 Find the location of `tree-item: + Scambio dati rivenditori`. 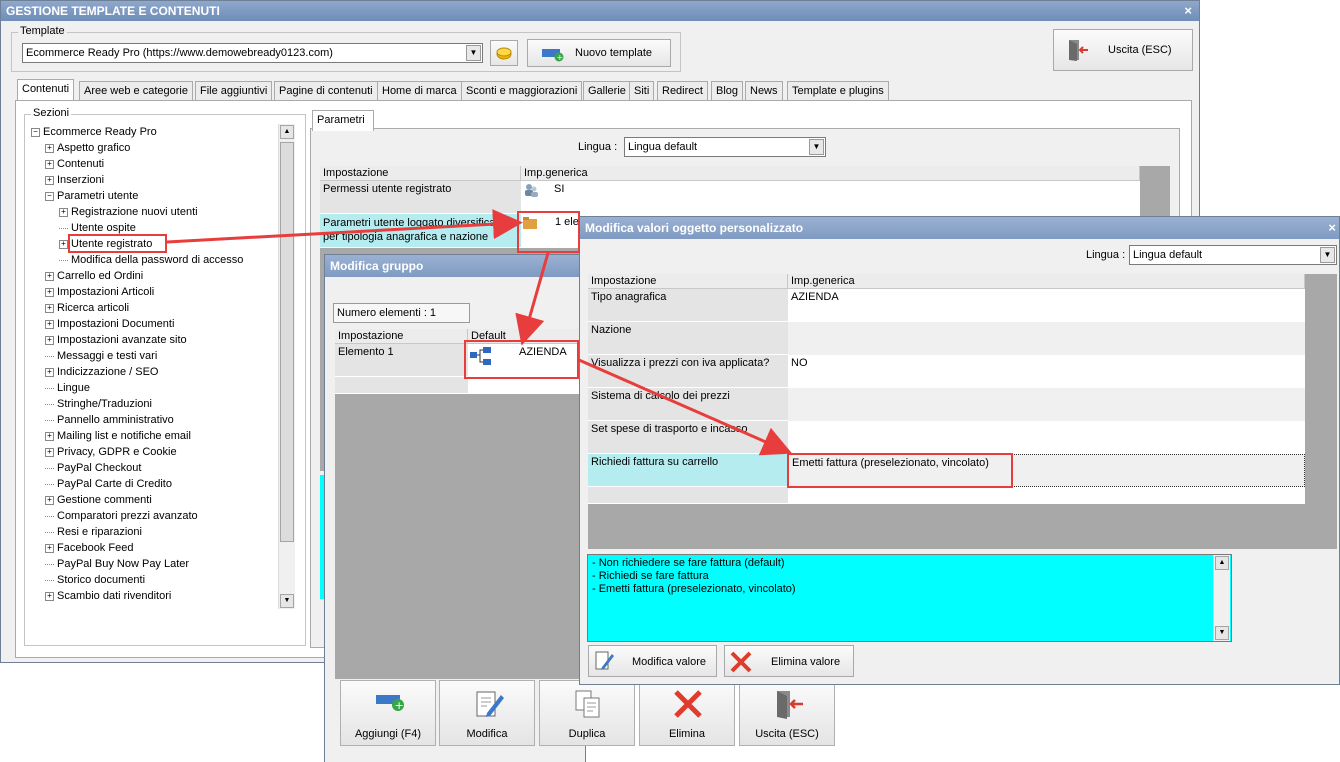

tree-item: + Scambio dati rivenditori is located at coordinates (108, 596).